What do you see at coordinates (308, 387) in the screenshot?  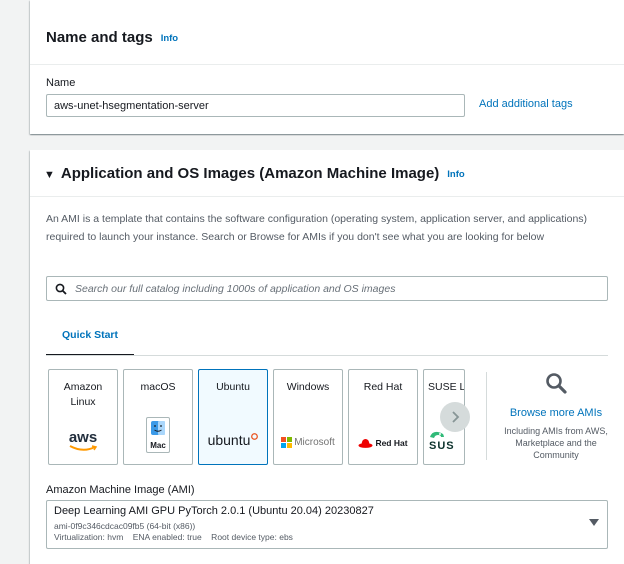 I see `os-tile-name: Windows` at bounding box center [308, 387].